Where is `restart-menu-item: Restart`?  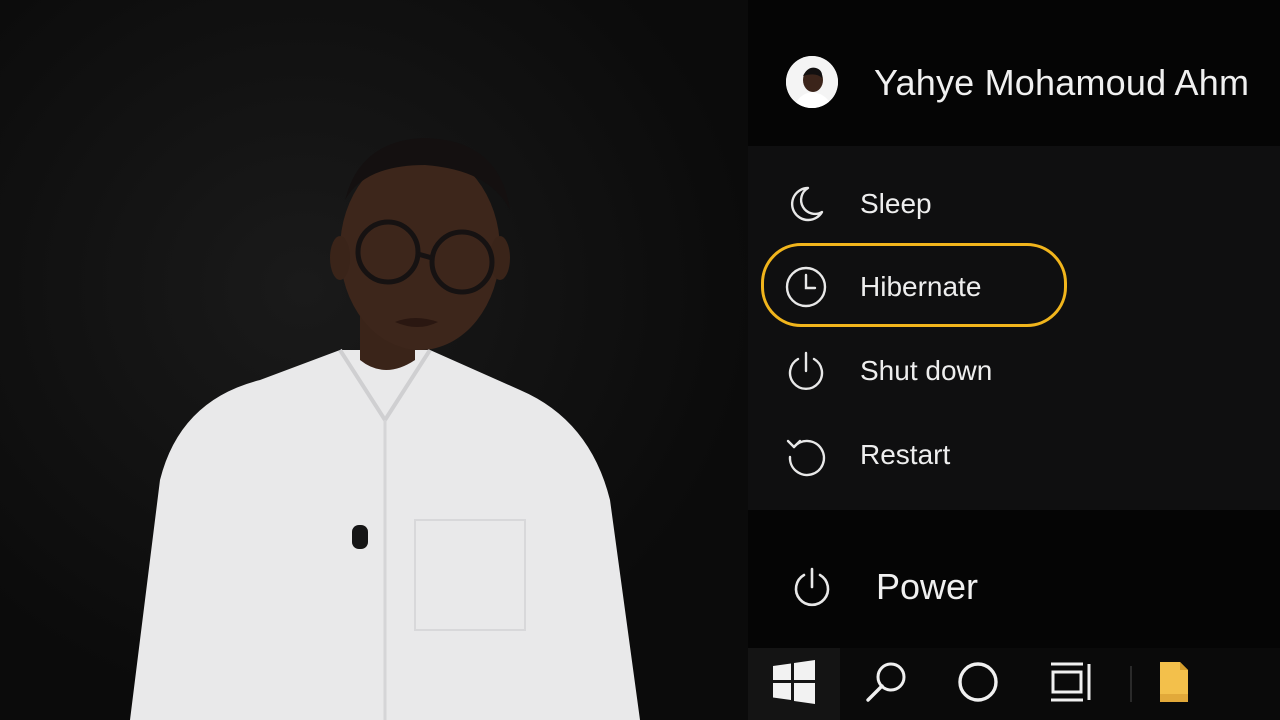 restart-menu-item: Restart is located at coordinates (915, 455).